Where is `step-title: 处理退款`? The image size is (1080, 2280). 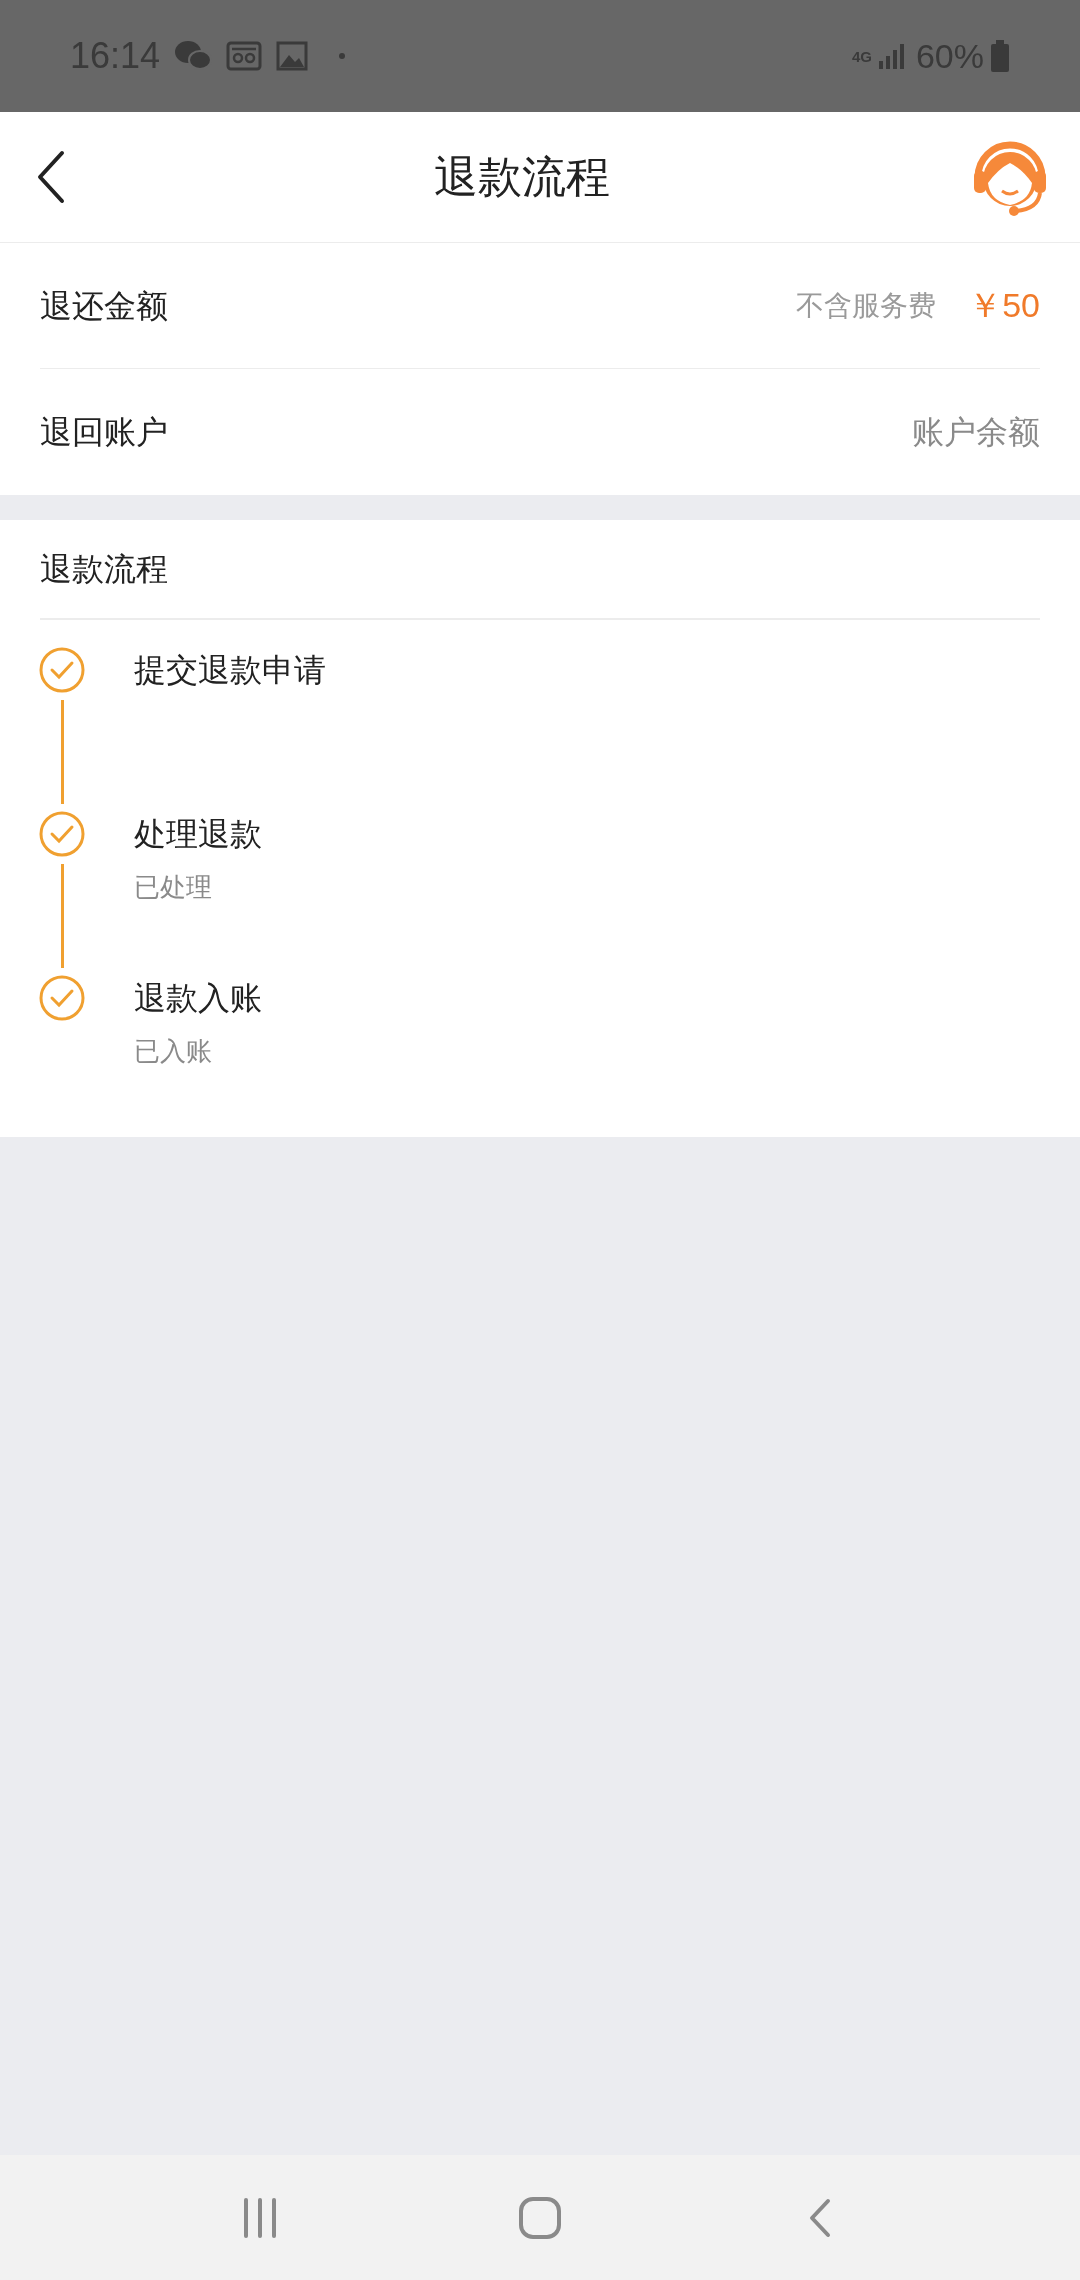 step-title: 处理退款 is located at coordinates (198, 834).